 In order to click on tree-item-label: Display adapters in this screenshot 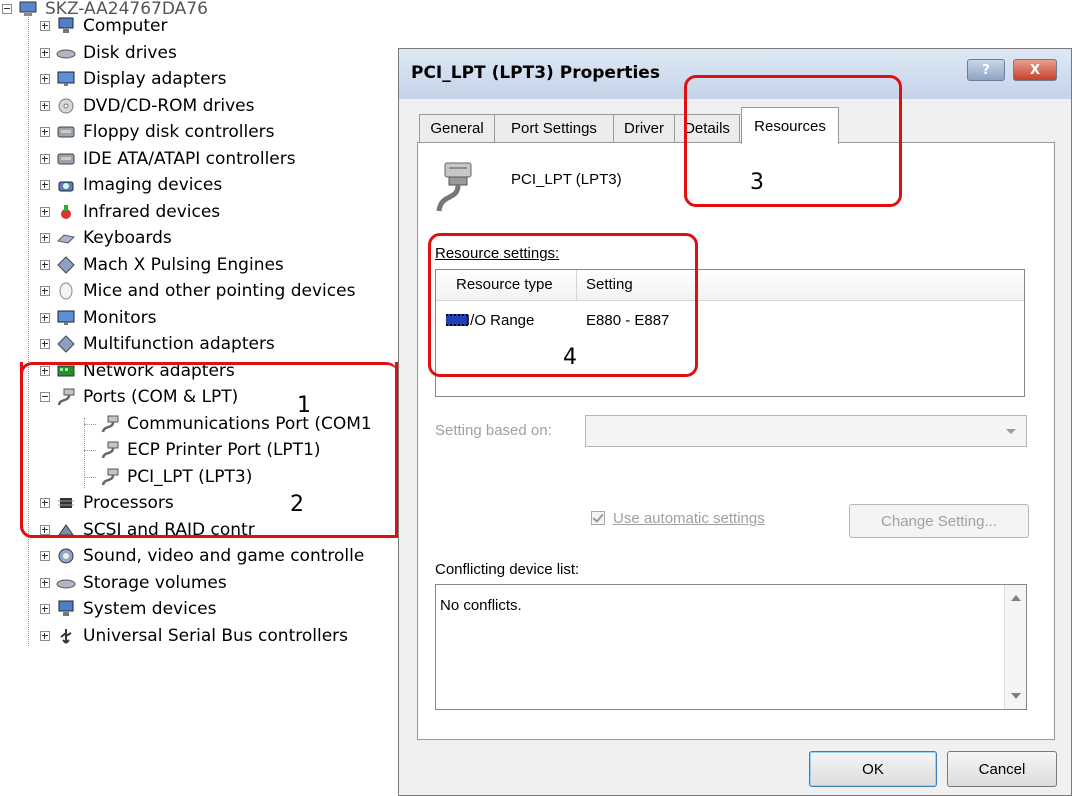, I will do `click(155, 79)`.